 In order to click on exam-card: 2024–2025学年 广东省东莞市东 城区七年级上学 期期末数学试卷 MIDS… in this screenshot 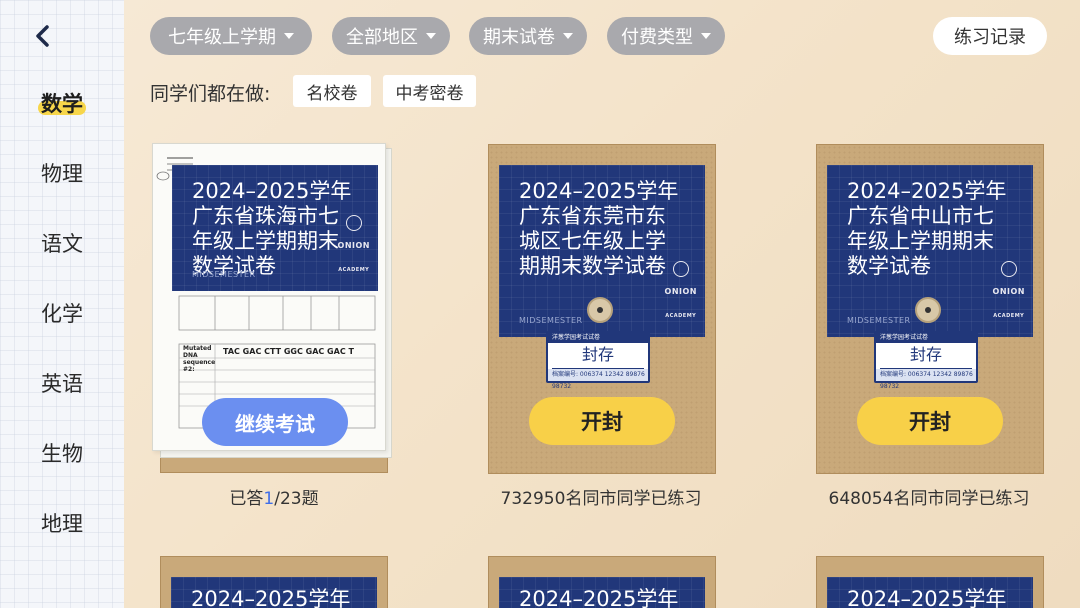, I will do `click(602, 309)`.